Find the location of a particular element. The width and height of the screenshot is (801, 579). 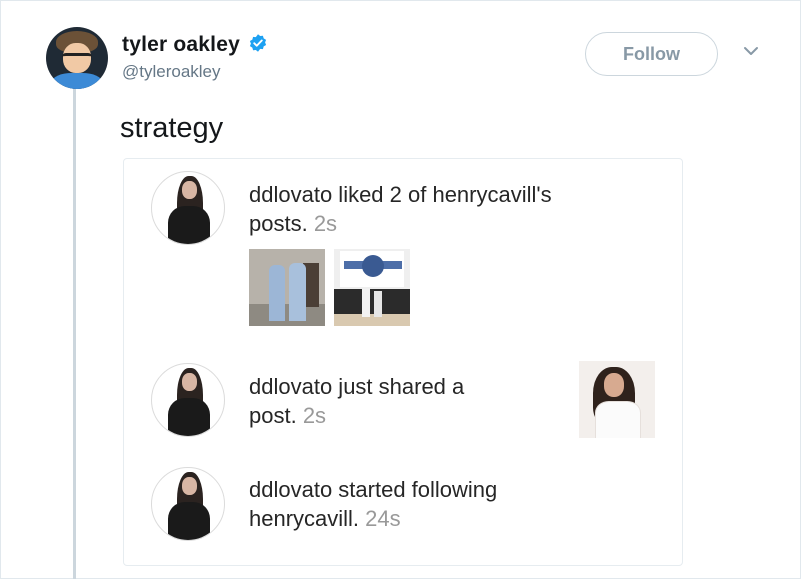

thread-line is located at coordinates (74, 333).